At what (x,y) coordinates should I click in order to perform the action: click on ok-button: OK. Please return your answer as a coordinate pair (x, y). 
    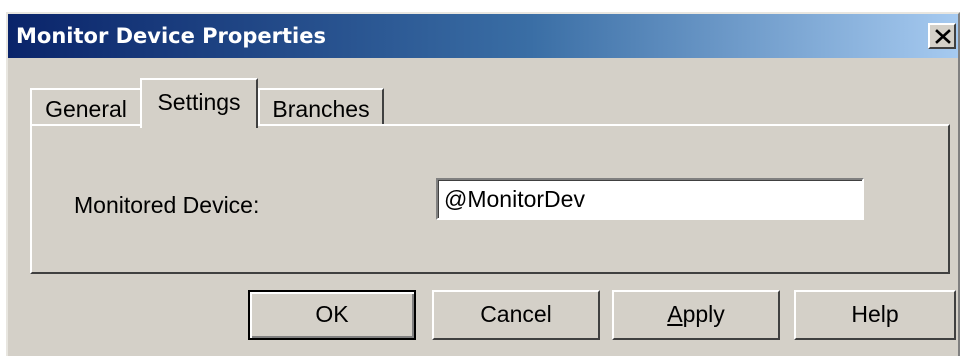
    Looking at the image, I should click on (332, 315).